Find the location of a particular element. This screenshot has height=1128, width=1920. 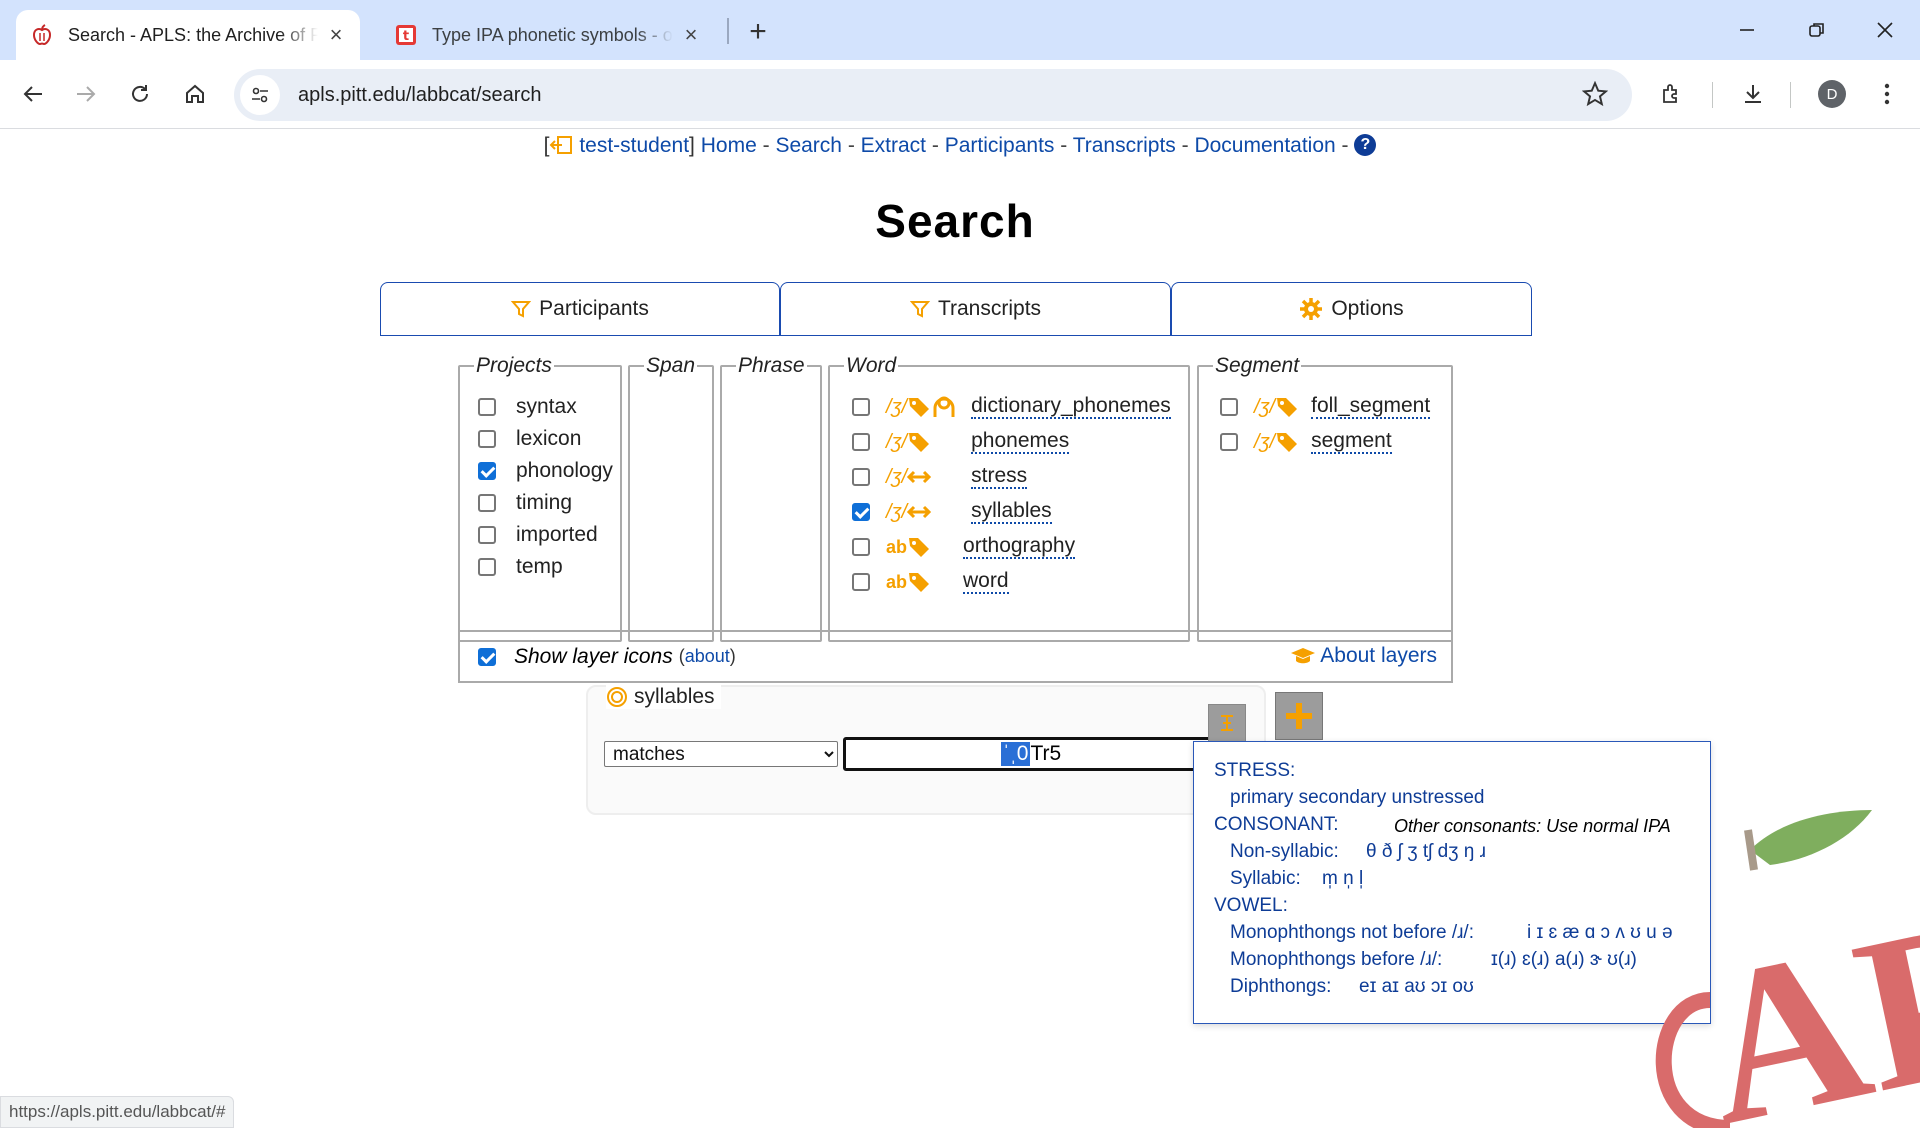

project-phonology: phonology is located at coordinates (545, 471).